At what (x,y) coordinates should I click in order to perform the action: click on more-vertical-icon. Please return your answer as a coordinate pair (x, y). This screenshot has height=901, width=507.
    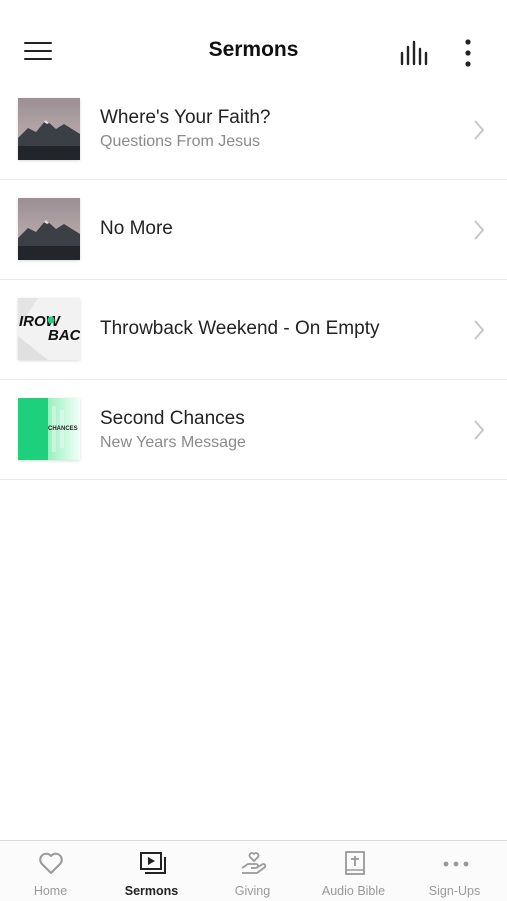
    Looking at the image, I should click on (468, 53).